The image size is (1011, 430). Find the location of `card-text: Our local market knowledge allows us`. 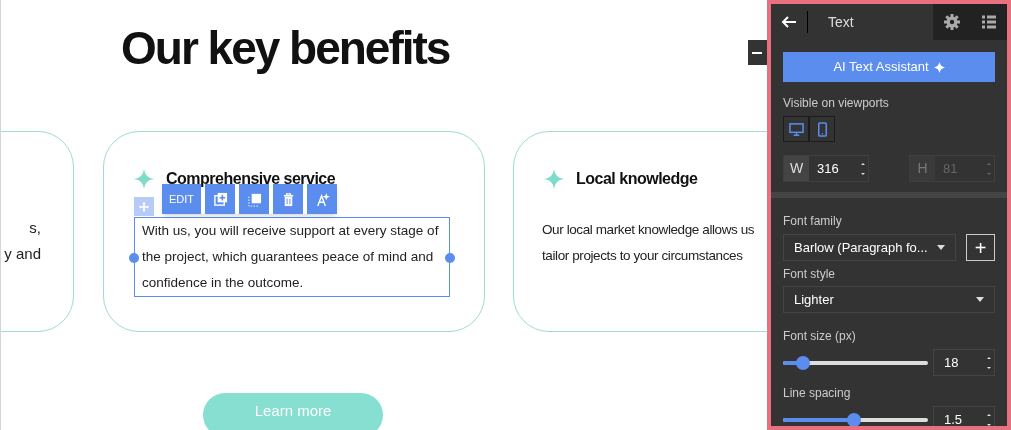

card-text: Our local market knowledge allows us is located at coordinates (649, 230).